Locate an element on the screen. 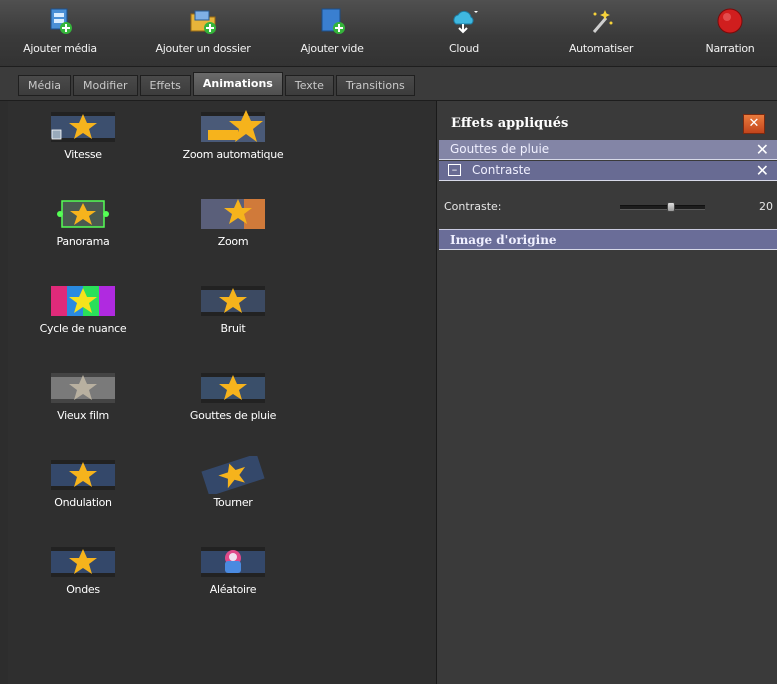 The image size is (777, 684). effect-label: Tourner is located at coordinates (233, 502).